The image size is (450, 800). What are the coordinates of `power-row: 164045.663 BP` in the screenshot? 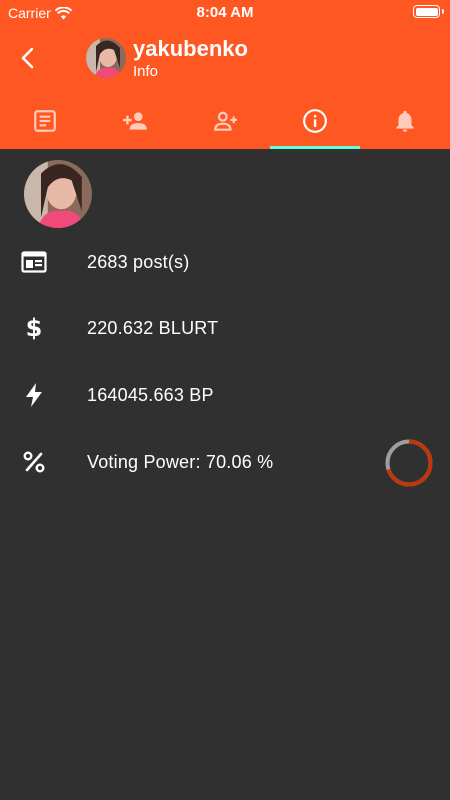 It's located at (225, 395).